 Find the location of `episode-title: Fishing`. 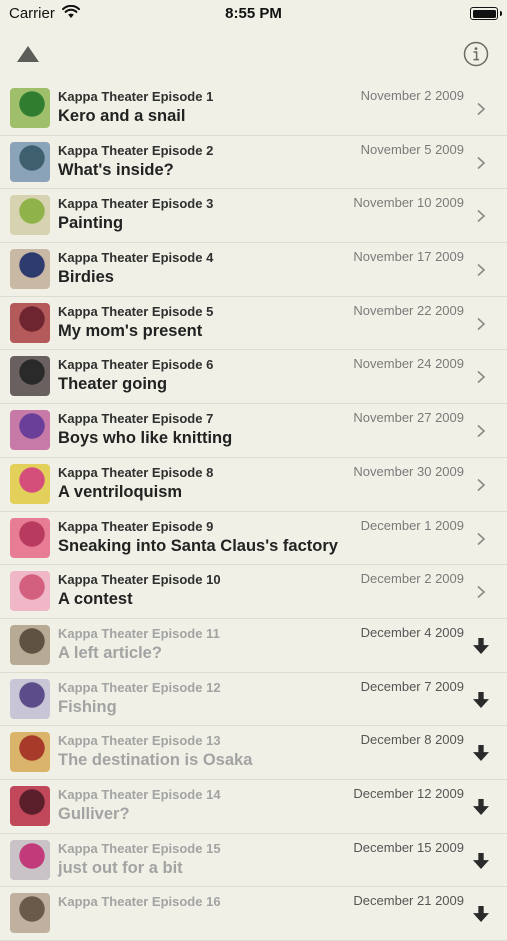

episode-title: Fishing is located at coordinates (87, 706).